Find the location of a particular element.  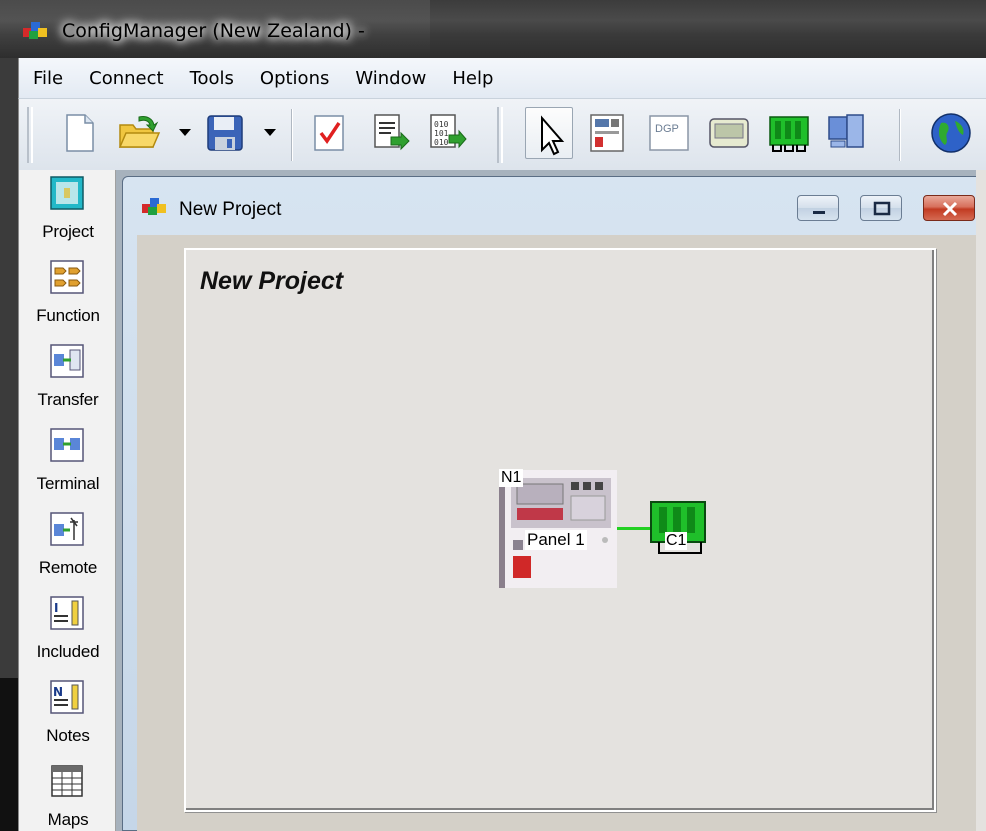

sidebar-label: Included is located at coordinates (68, 651).